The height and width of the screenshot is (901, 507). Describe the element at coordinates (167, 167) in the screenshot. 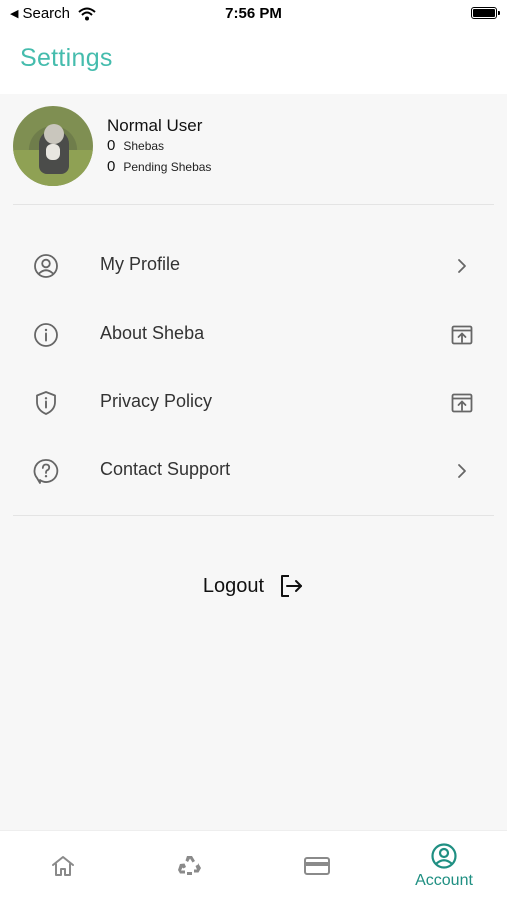

I see `pending-label: Pending Shebas` at that location.